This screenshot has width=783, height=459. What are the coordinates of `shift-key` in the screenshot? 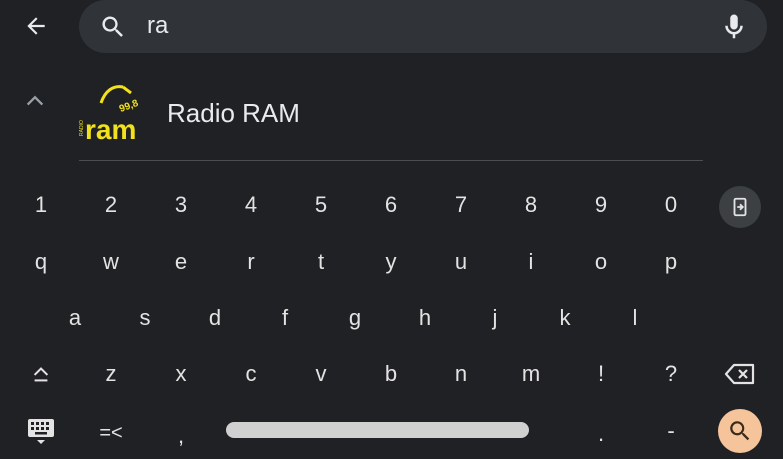 It's located at (41, 374).